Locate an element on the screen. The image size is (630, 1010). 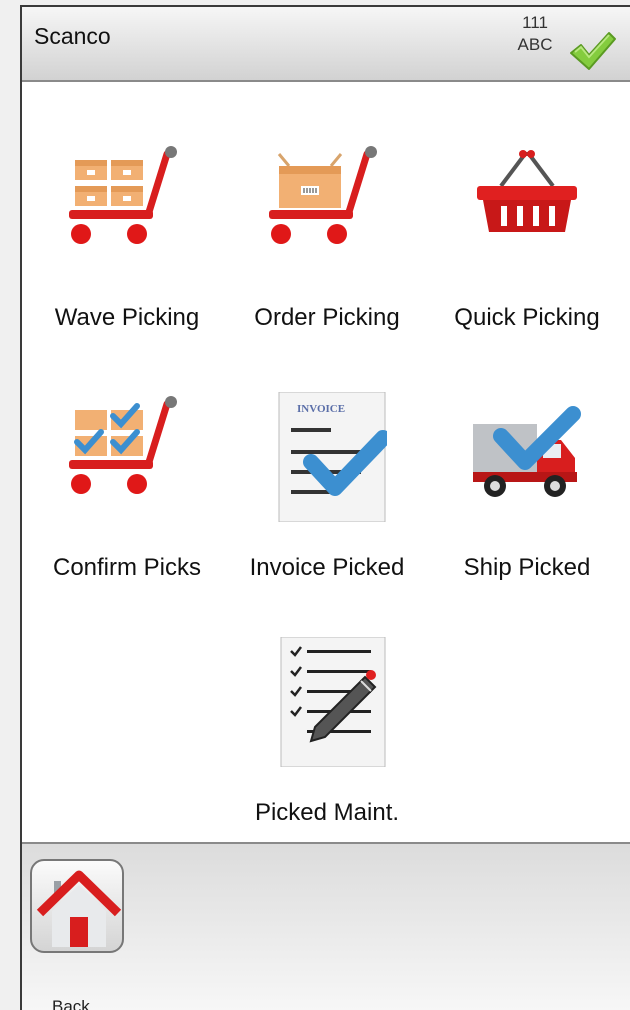
menu-item-confirm-picks: Confirm Picks is located at coordinates (127, 462).